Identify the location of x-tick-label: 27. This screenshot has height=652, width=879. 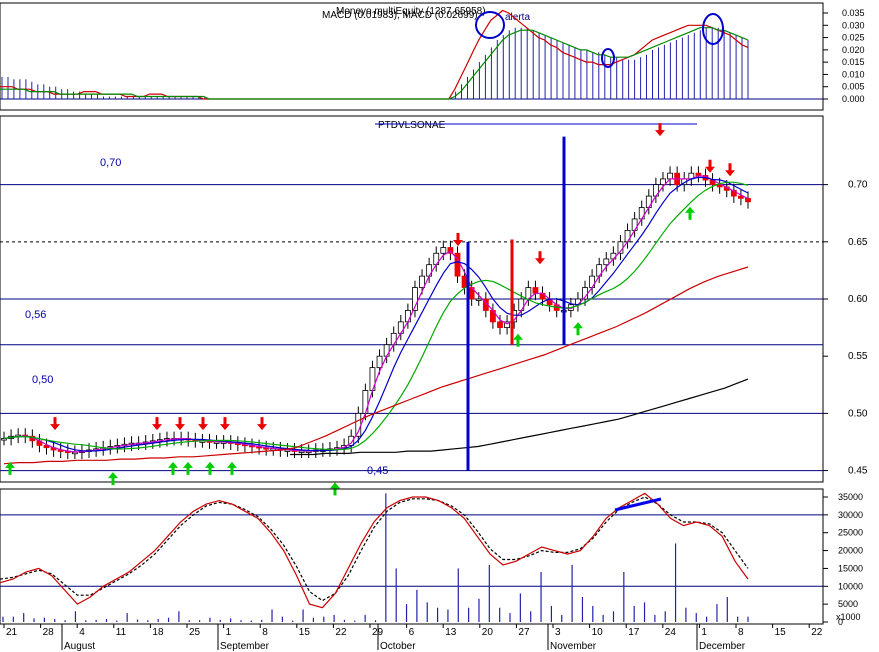
(524, 632).